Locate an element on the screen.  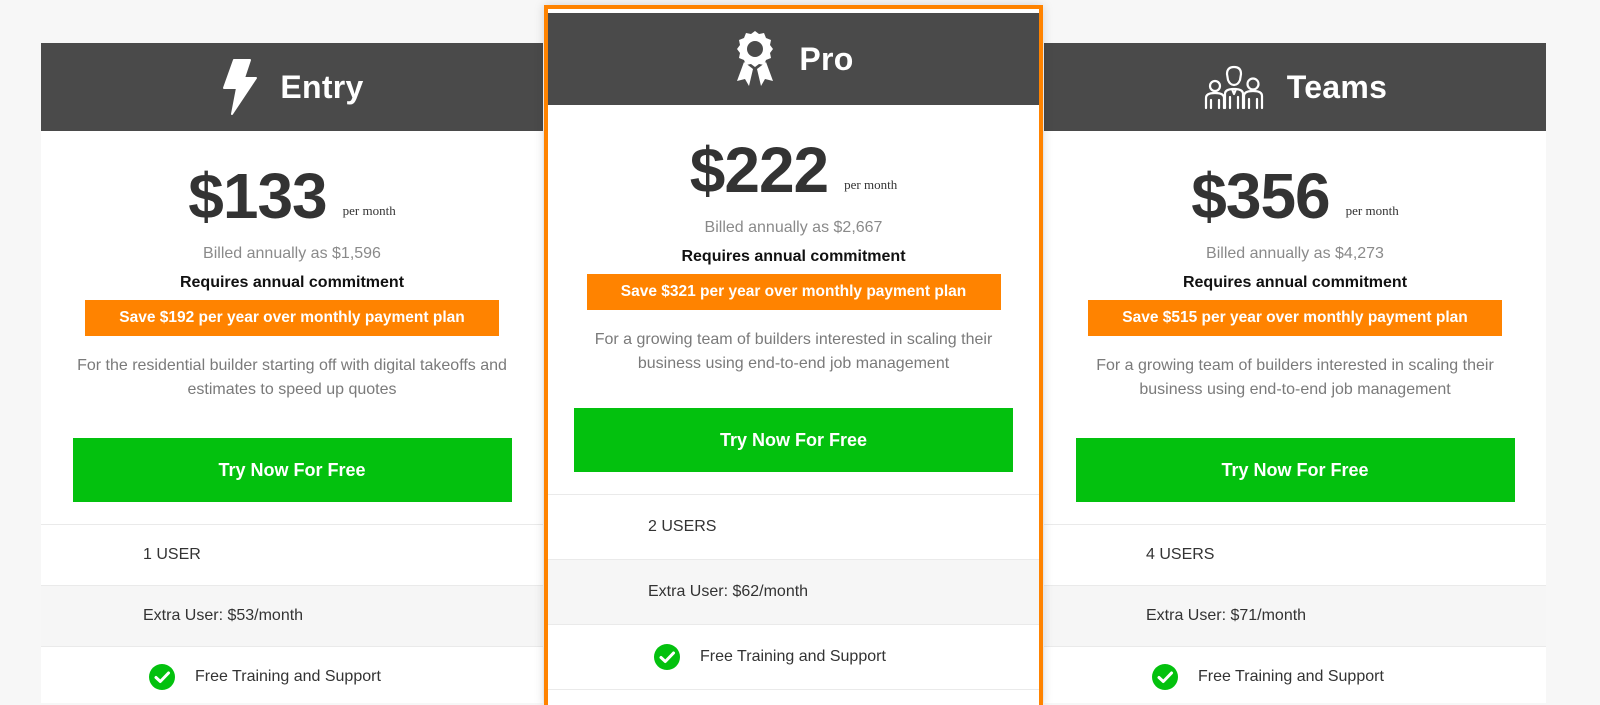
price-row: $222 per month is located at coordinates (793, 170).